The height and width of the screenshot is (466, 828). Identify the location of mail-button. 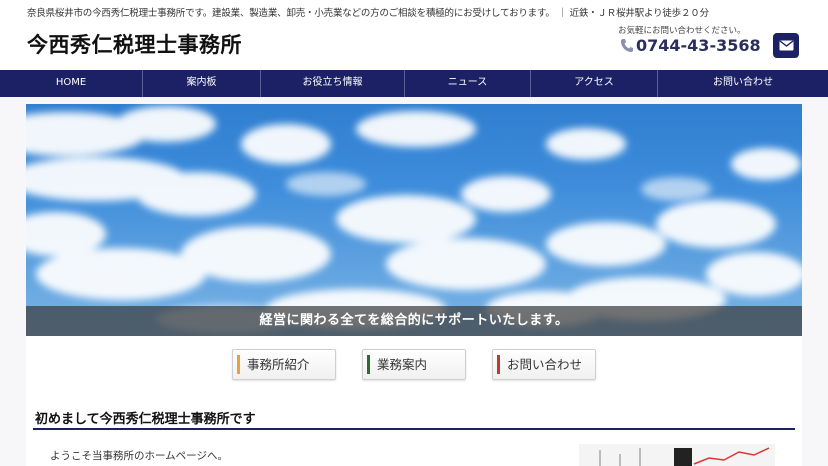
(786, 45).